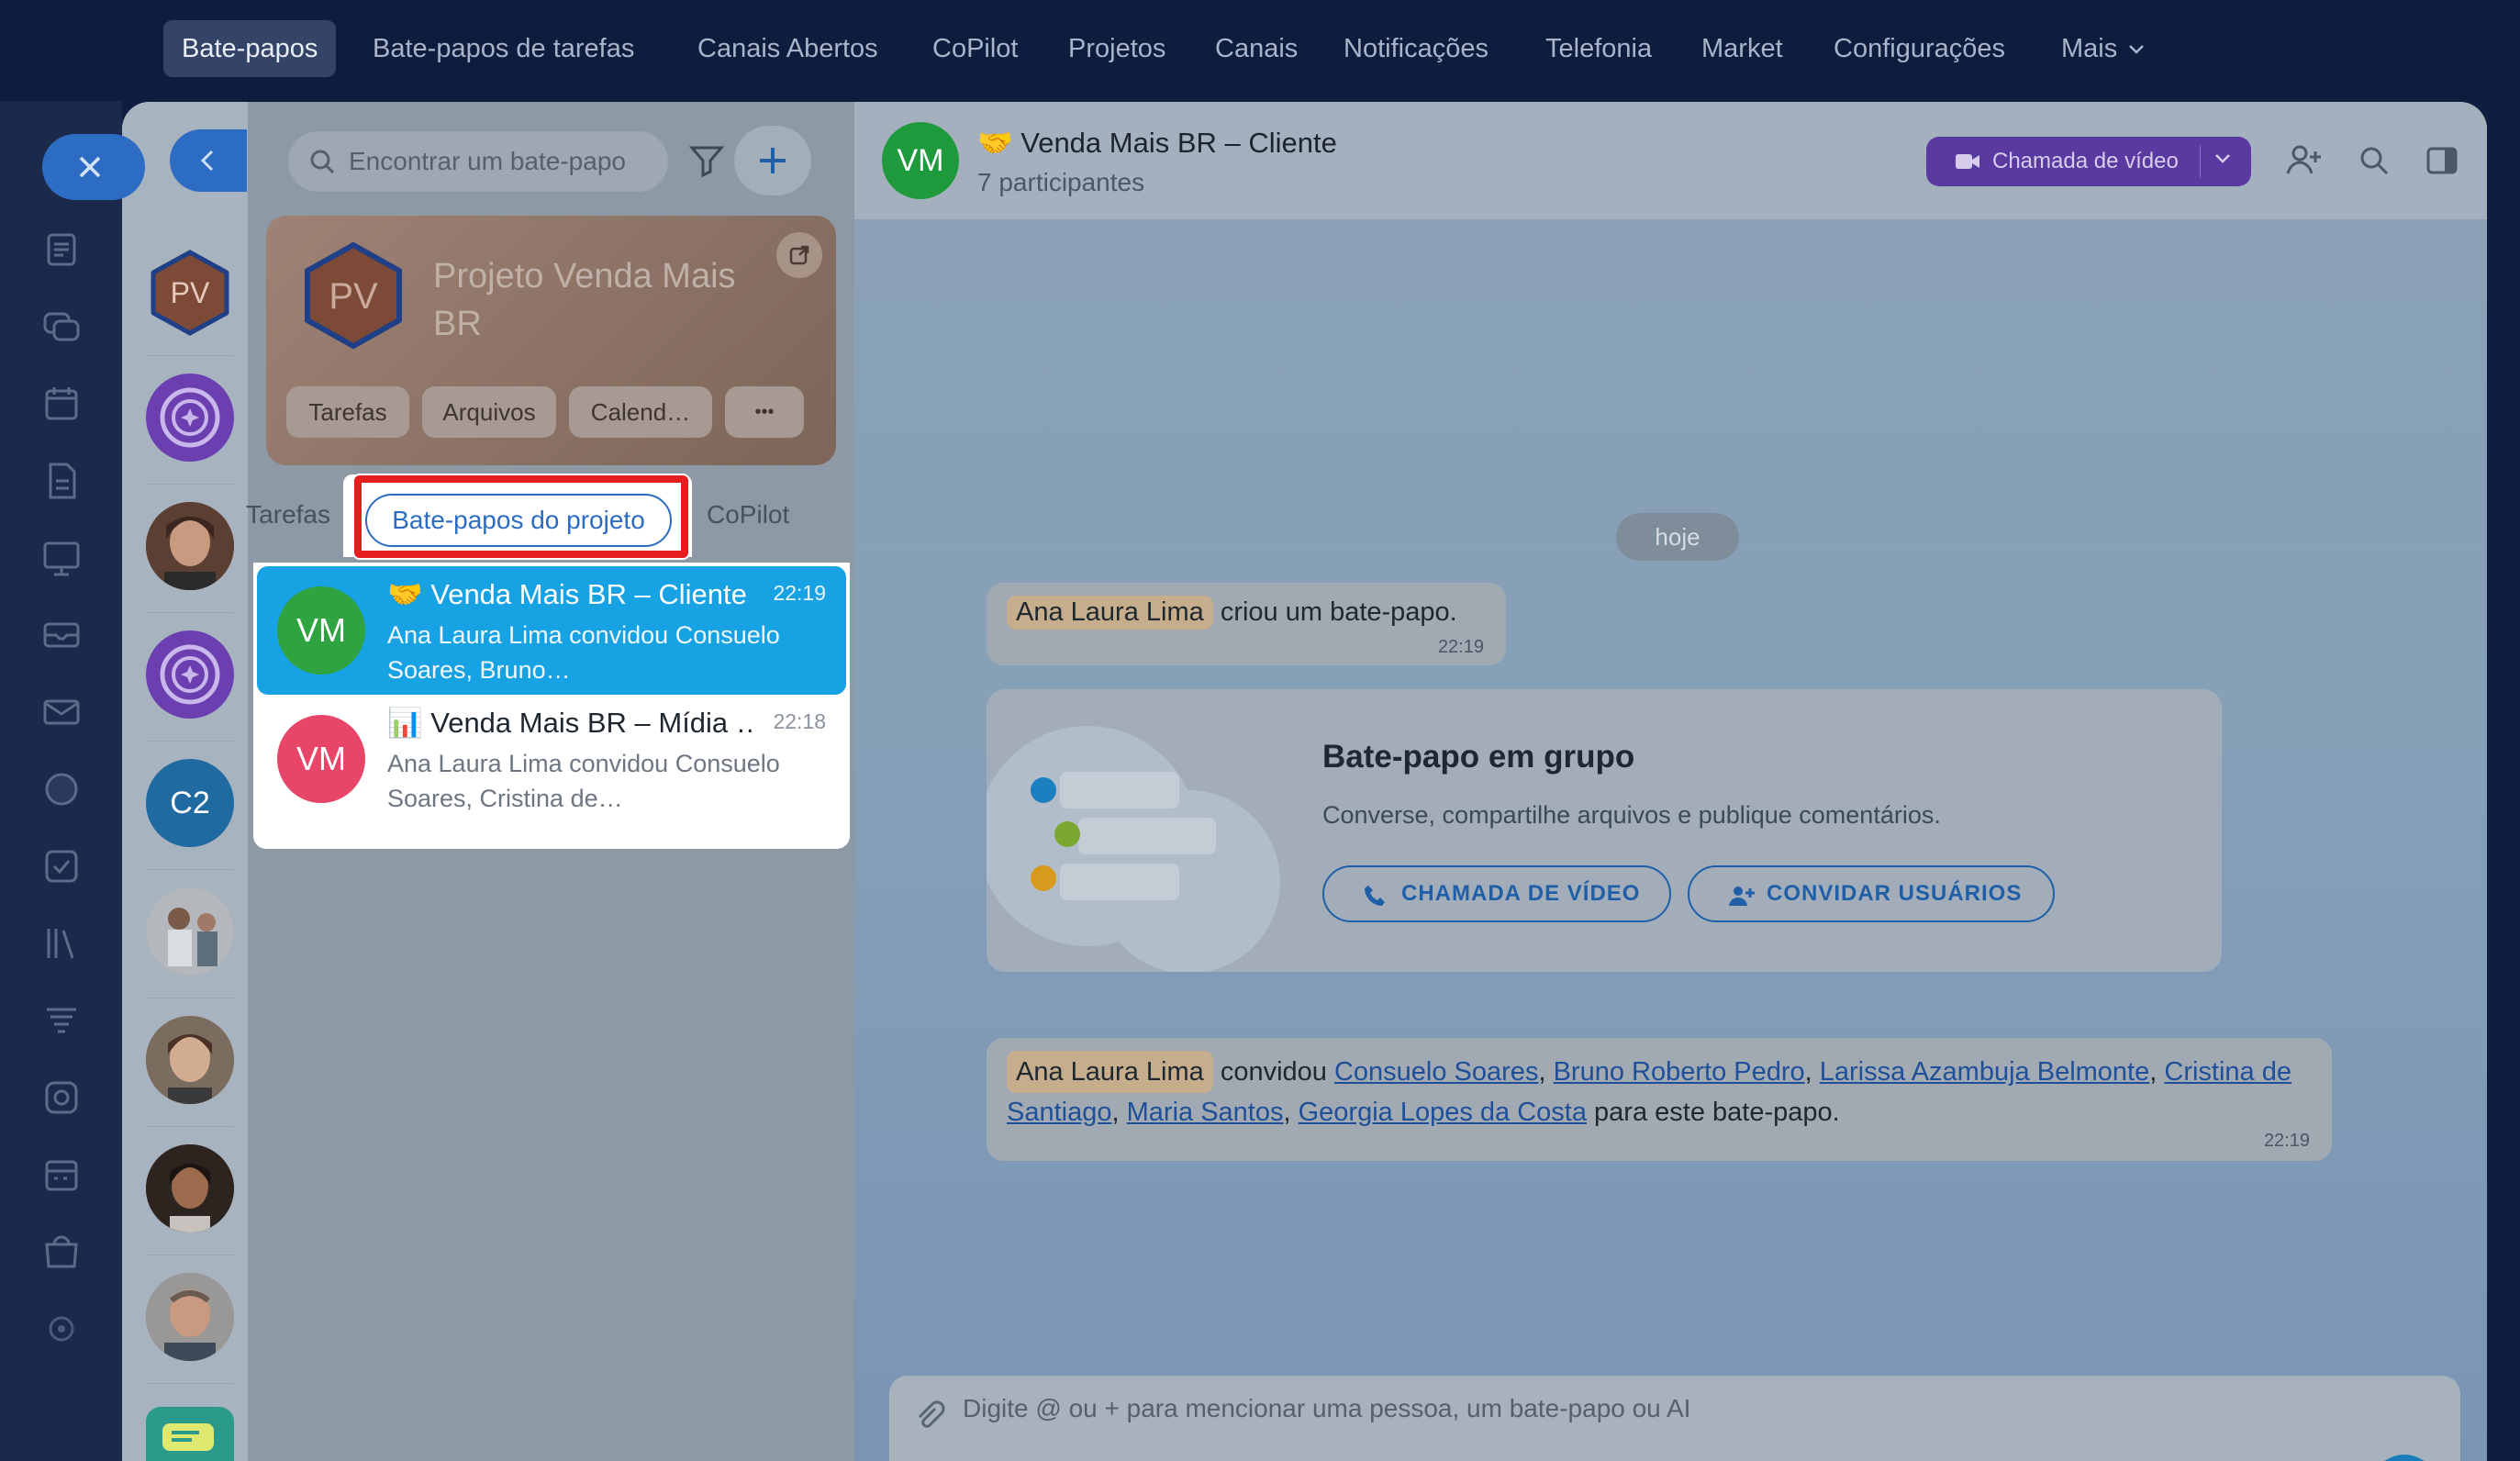  What do you see at coordinates (489, 412) in the screenshot?
I see `project-arquivos-button: Arquivos` at bounding box center [489, 412].